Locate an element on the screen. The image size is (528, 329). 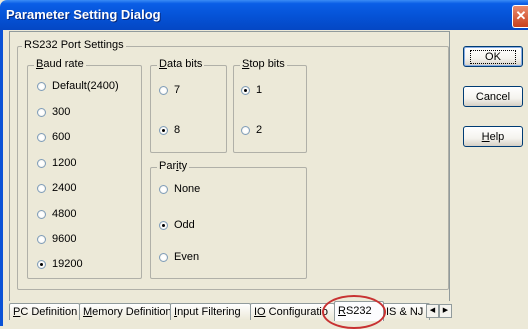
ok-button: OK is located at coordinates (493, 56).